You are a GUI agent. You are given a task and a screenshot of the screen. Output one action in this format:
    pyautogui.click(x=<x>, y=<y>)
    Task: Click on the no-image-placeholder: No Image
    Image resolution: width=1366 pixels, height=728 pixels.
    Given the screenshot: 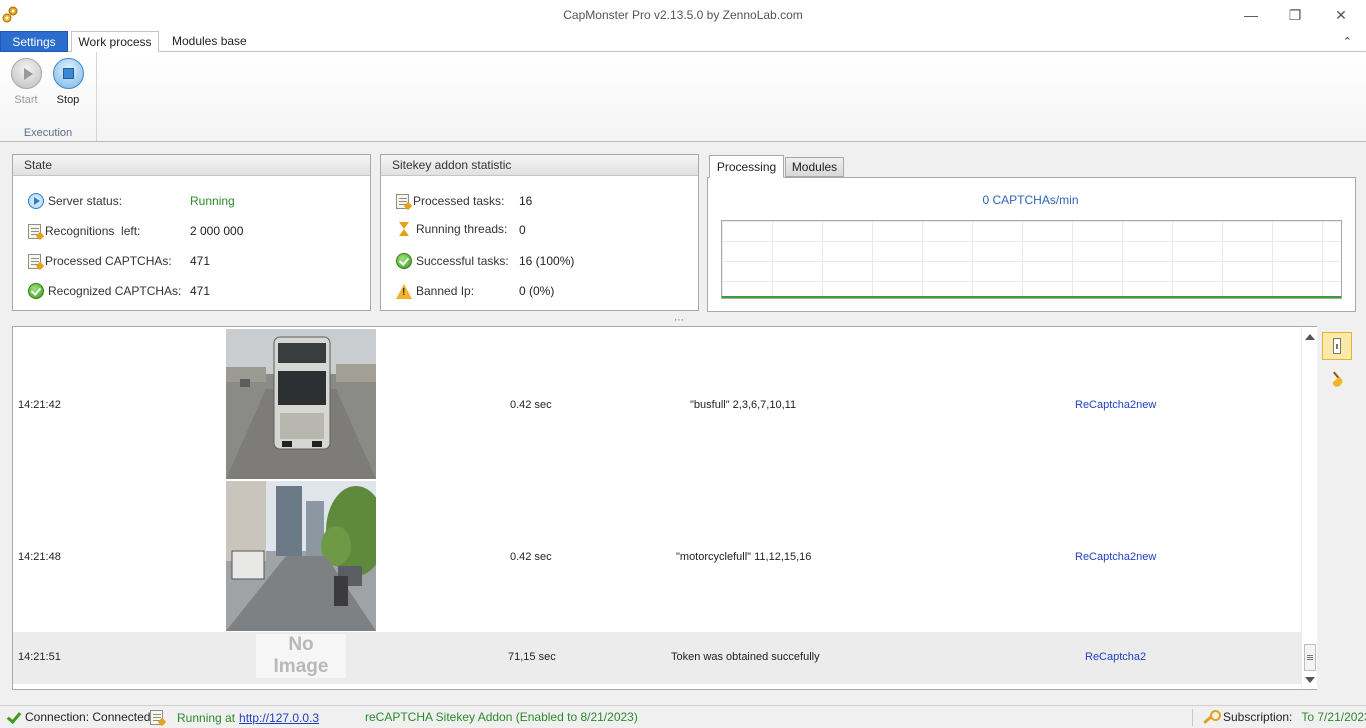 What is the action you would take?
    pyautogui.click(x=301, y=656)
    